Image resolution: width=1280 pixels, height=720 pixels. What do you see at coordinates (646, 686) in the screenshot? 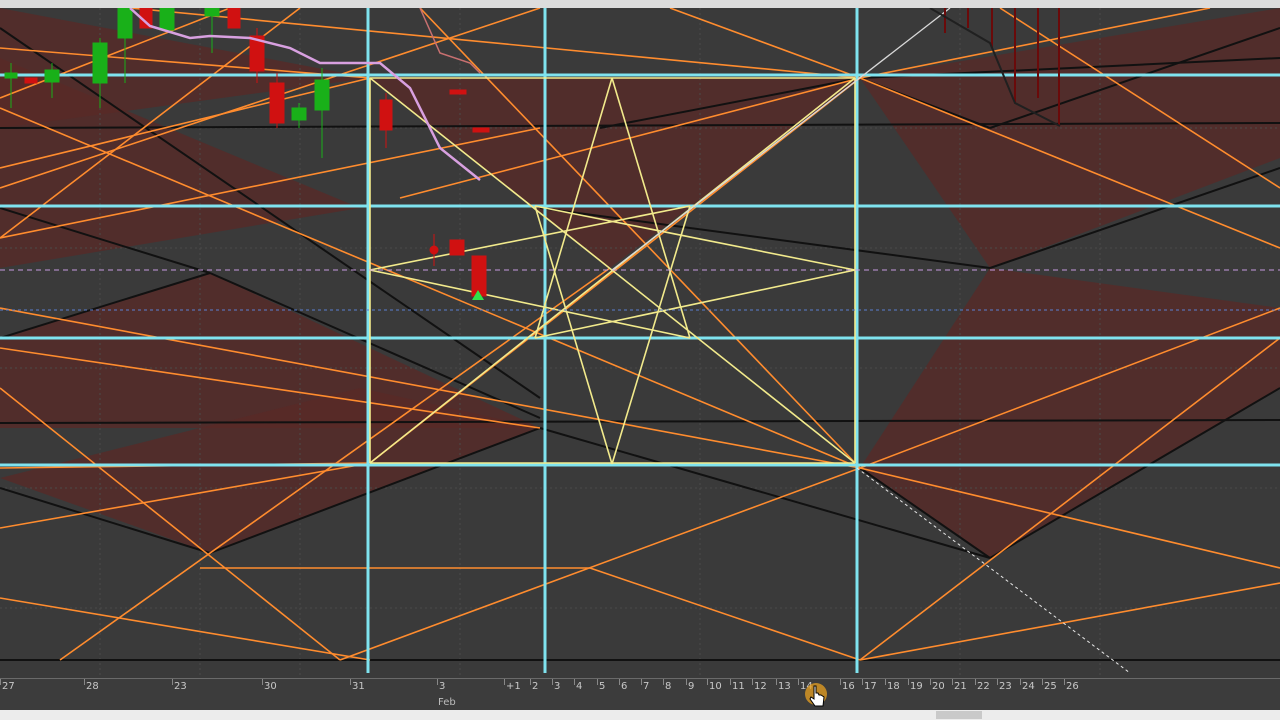
I see `time-axis-tick: 7` at bounding box center [646, 686].